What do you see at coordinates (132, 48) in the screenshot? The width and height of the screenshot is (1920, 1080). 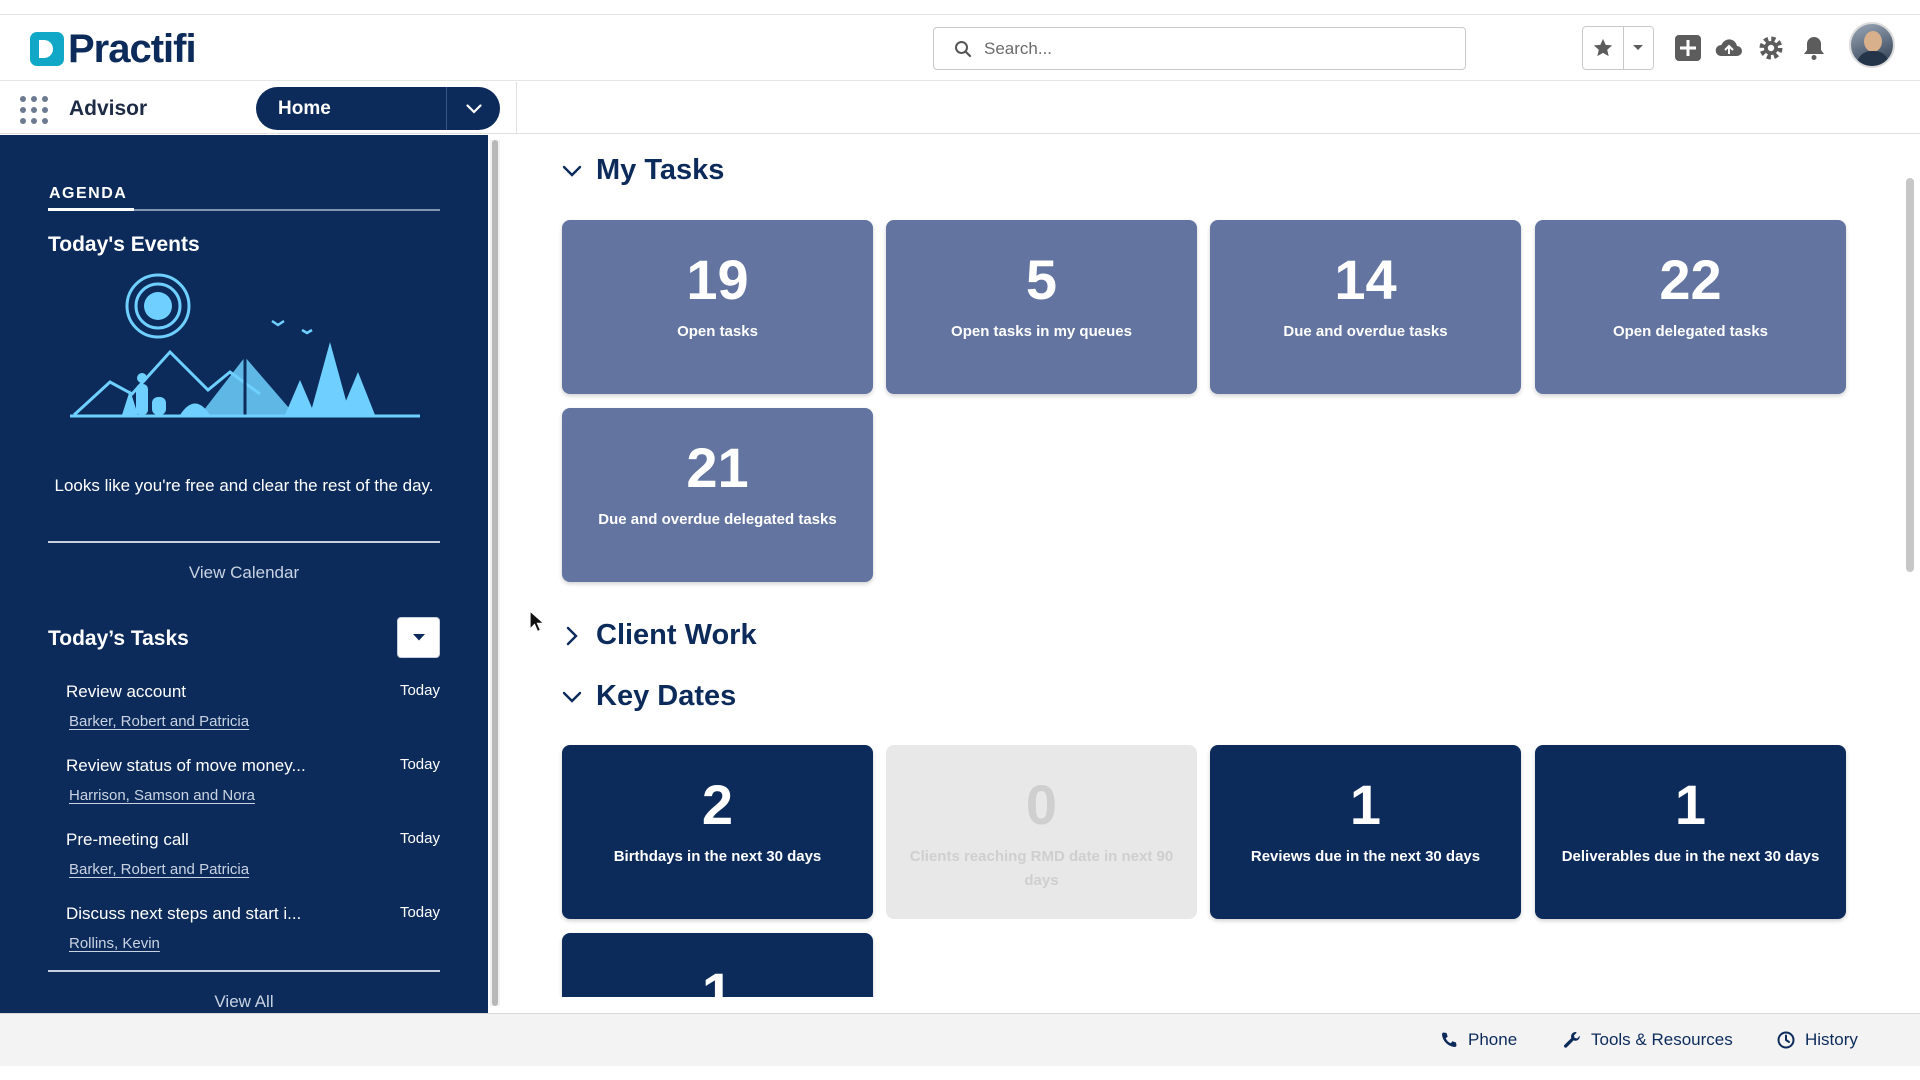 I see `logo-text: Practifi` at bounding box center [132, 48].